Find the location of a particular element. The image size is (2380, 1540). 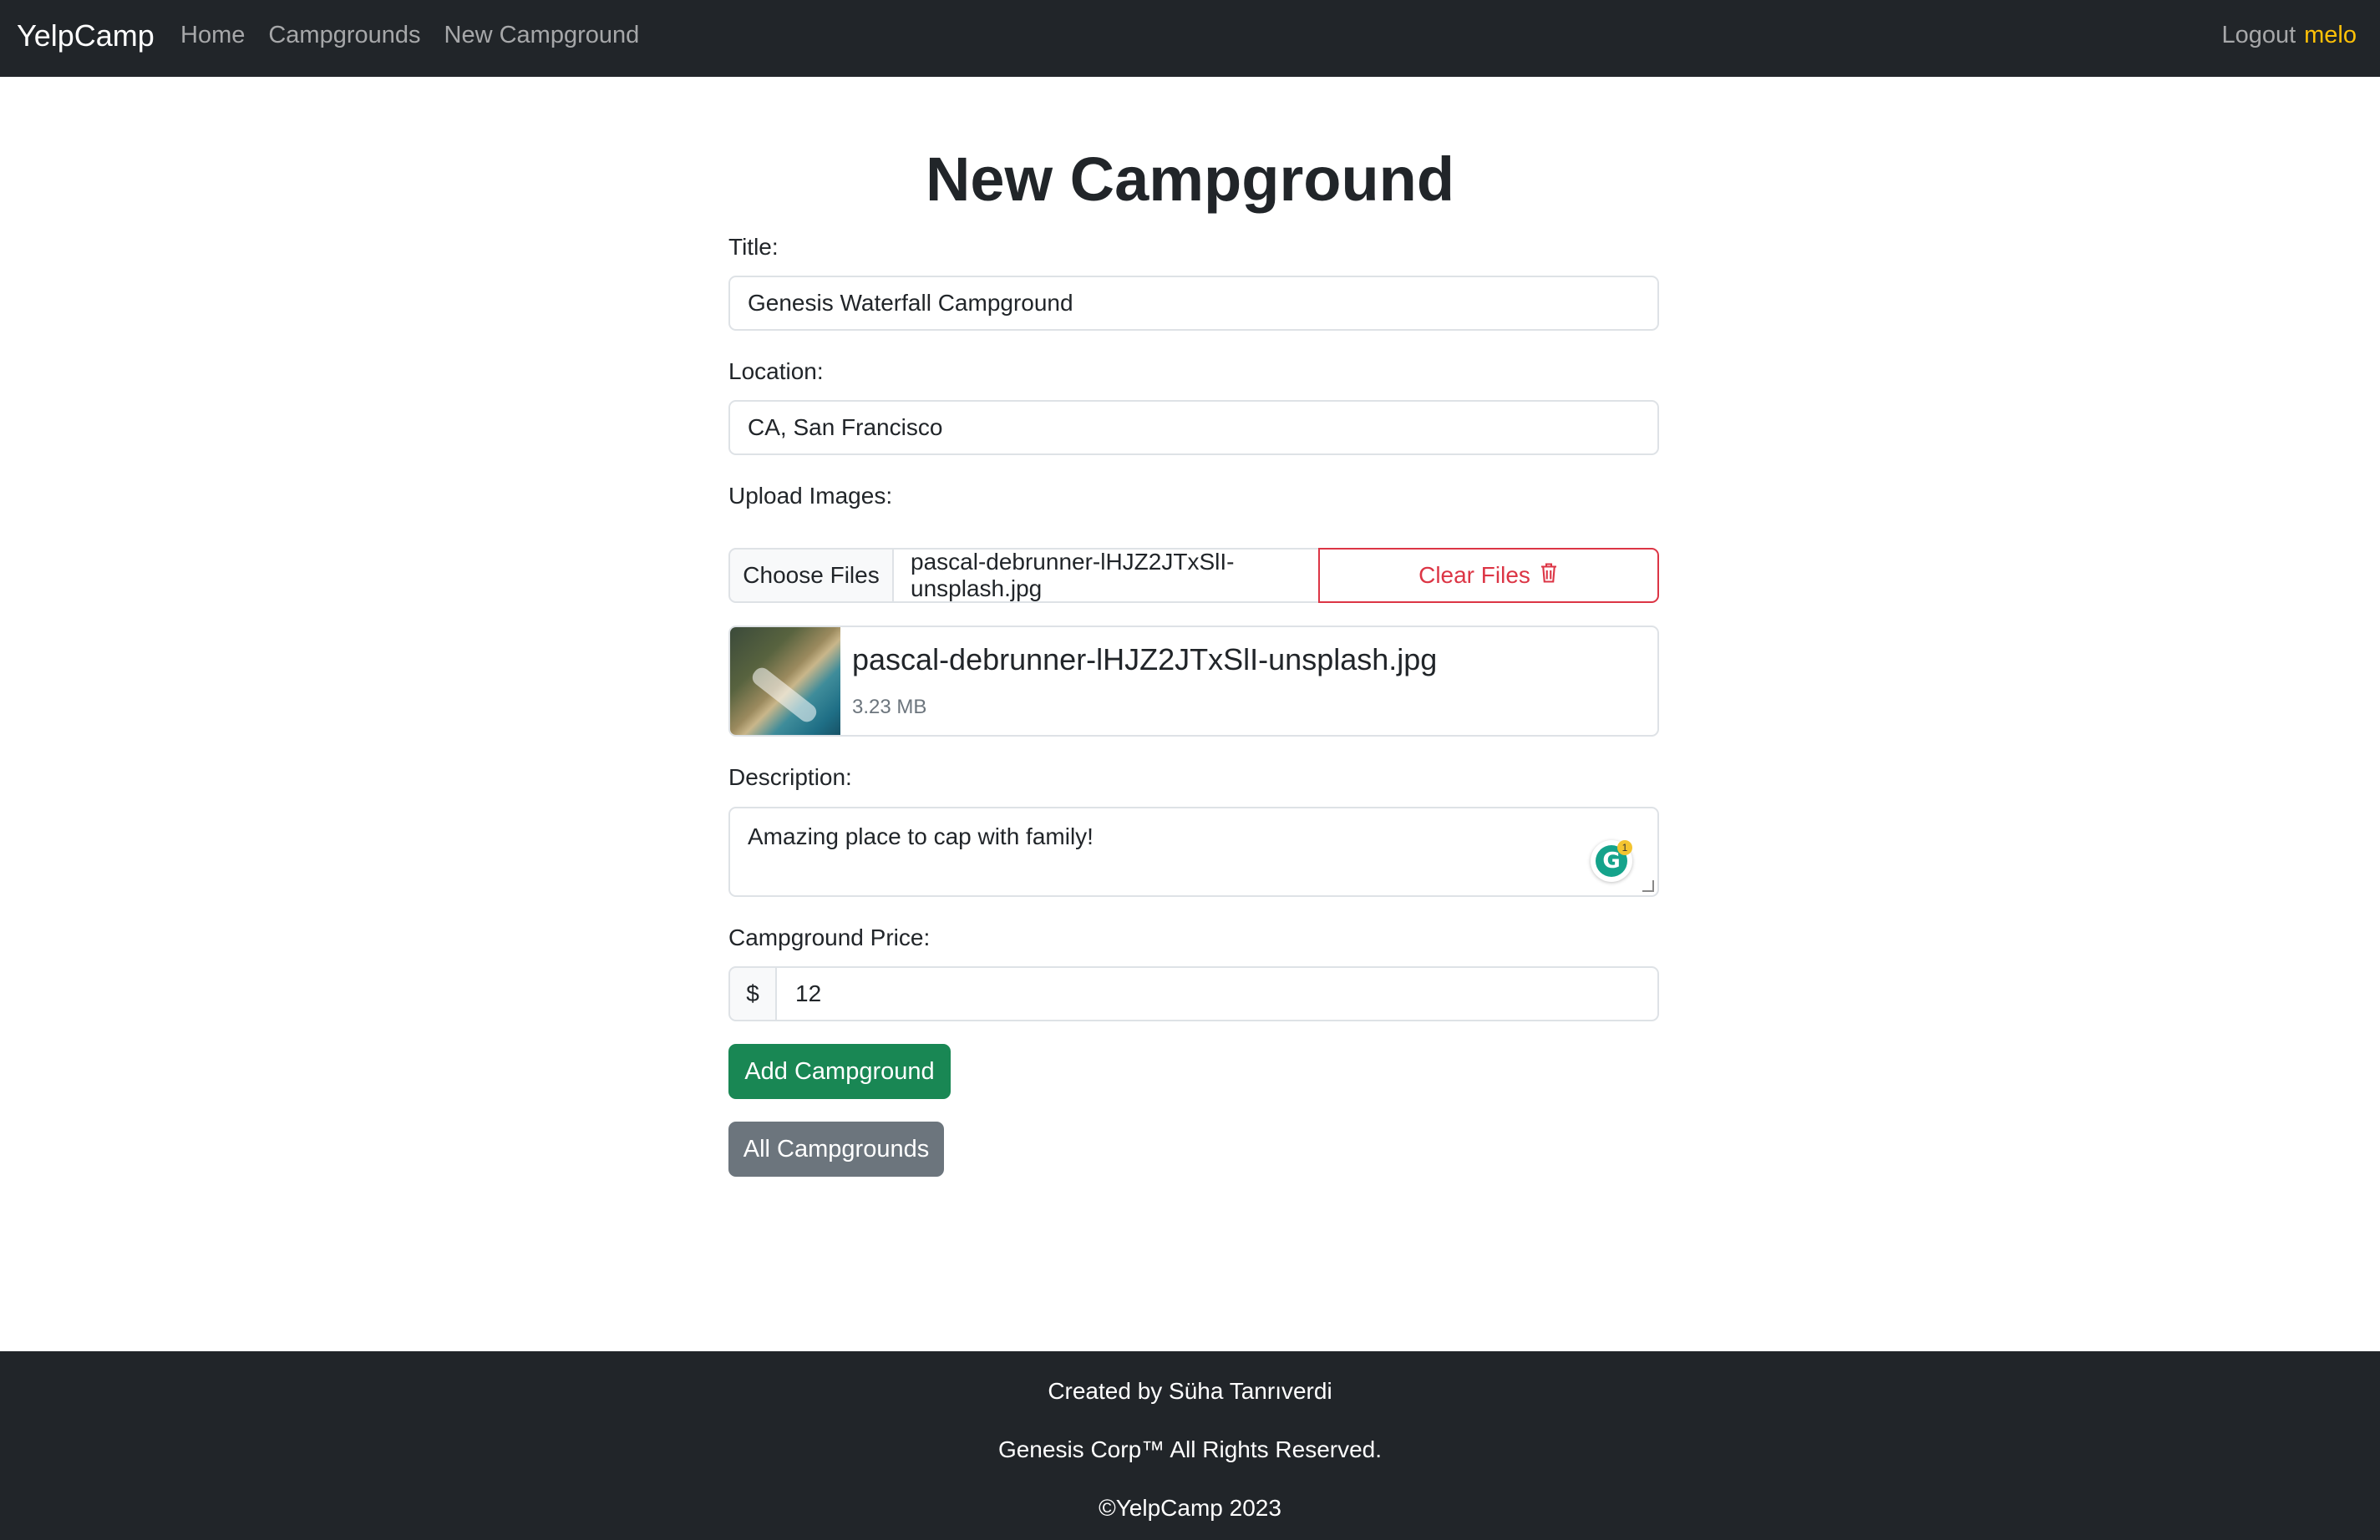

price-input-group: $ 12 is located at coordinates (1193, 993).